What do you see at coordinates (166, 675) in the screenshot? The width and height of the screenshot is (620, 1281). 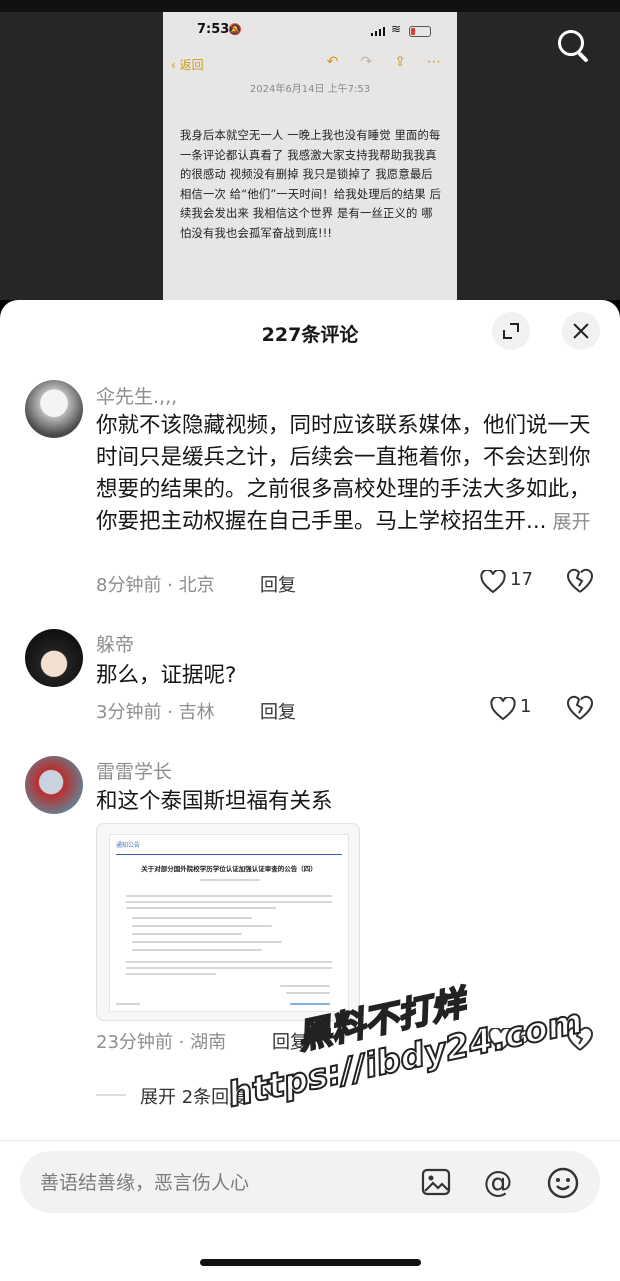 I see `comment-text: 那么，证据呢?` at bounding box center [166, 675].